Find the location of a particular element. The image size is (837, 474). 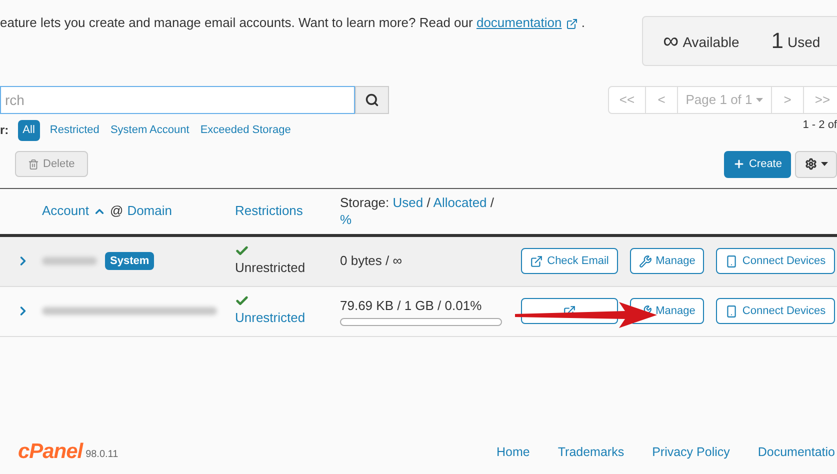

filter-option: System Account is located at coordinates (149, 130).